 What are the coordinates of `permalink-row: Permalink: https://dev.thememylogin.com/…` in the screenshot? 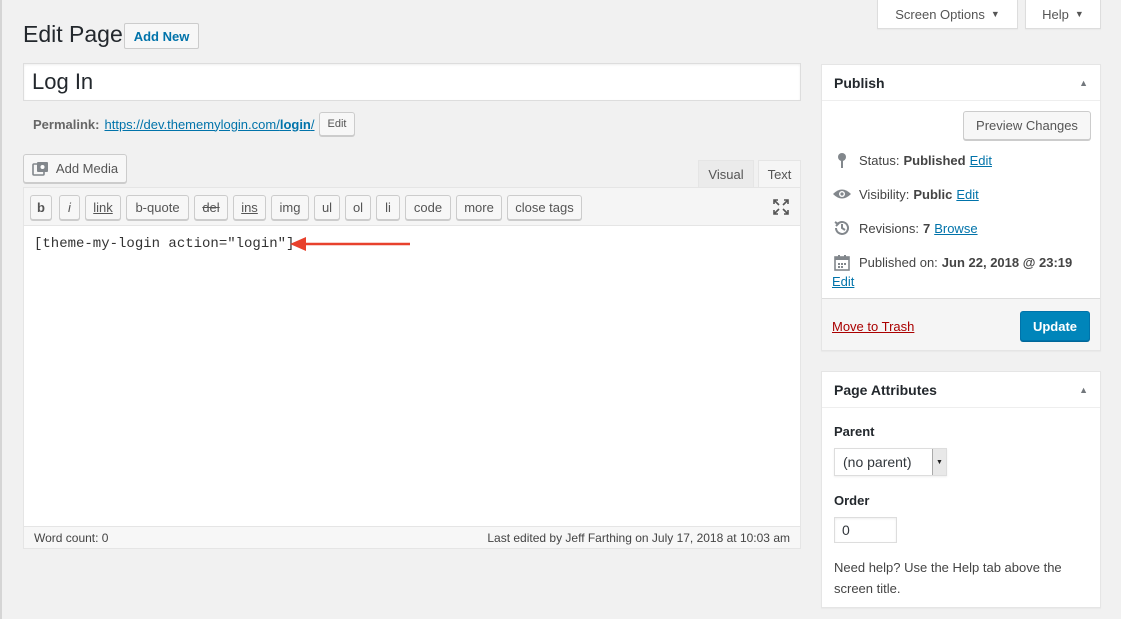 It's located at (194, 124).